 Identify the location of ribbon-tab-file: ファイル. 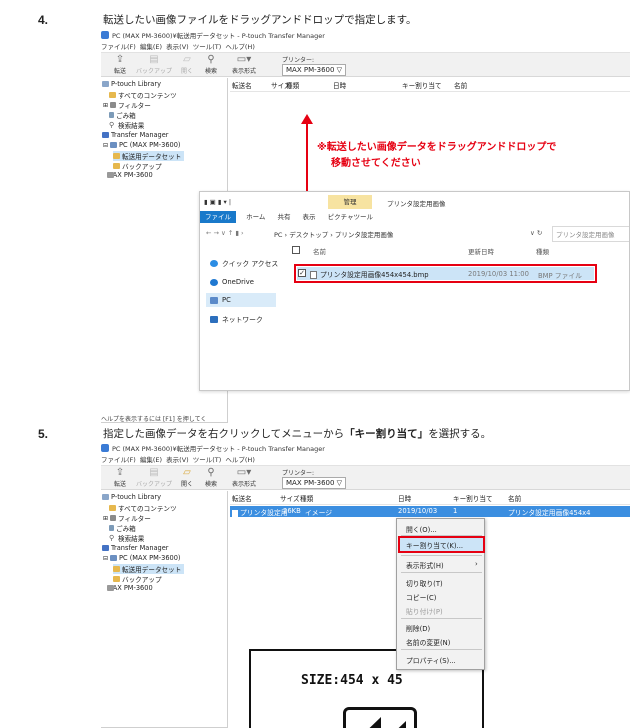
(218, 217).